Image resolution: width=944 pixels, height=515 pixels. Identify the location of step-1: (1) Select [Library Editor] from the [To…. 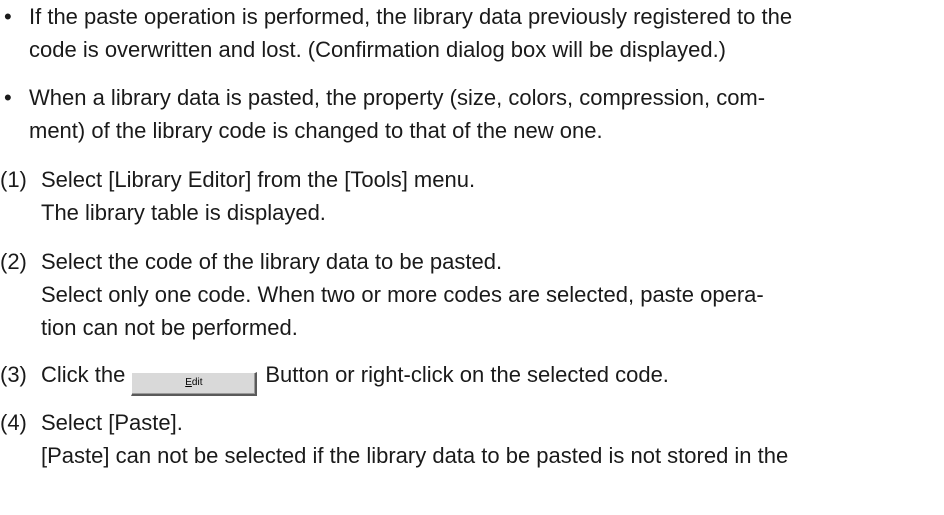
(472, 196).